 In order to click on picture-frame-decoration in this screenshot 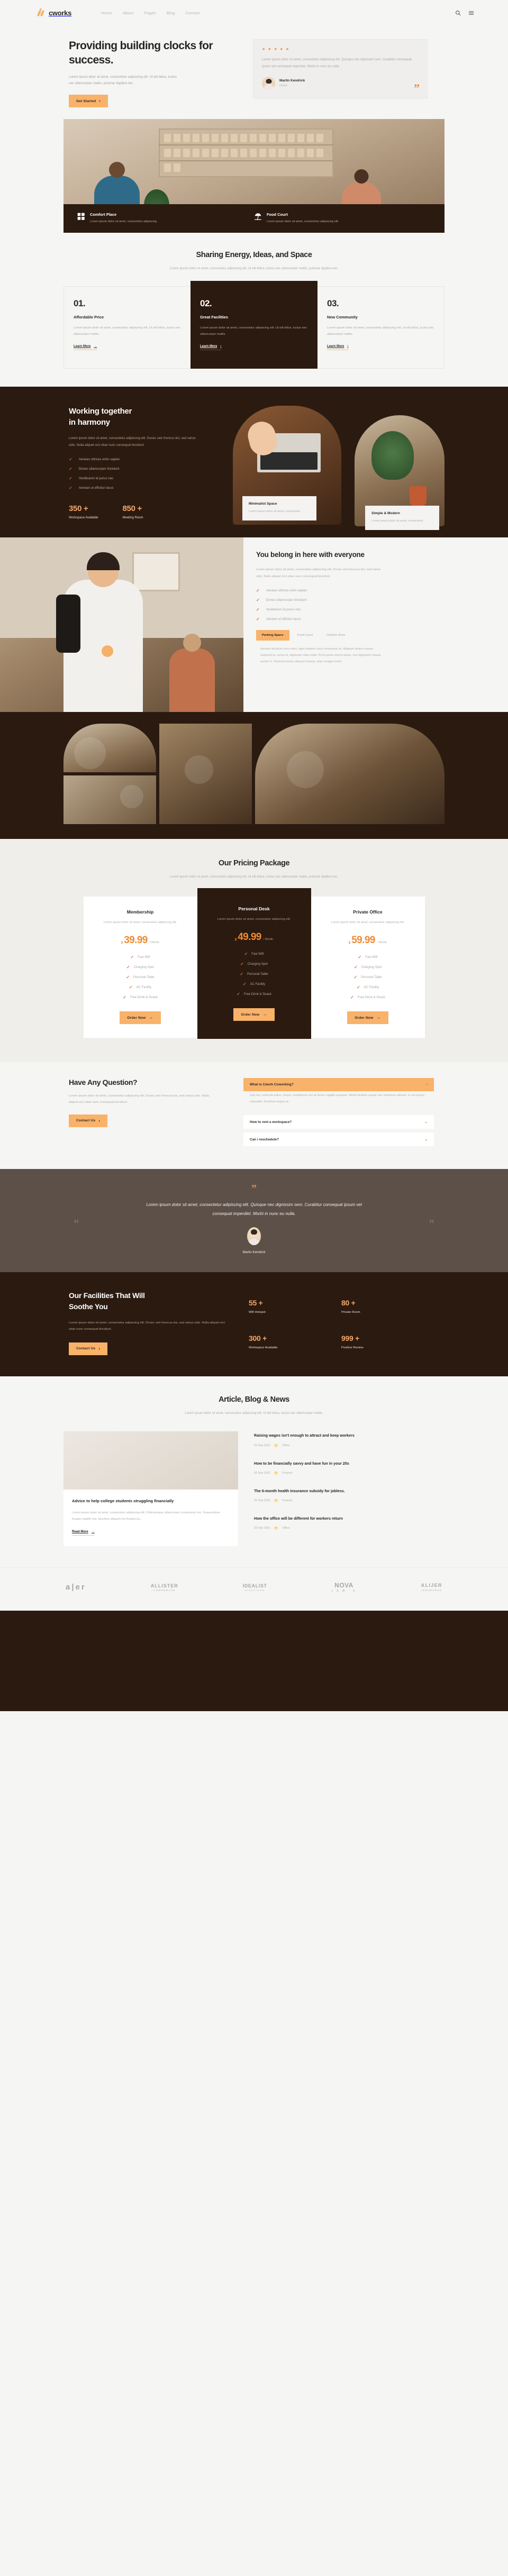, I will do `click(156, 572)`.